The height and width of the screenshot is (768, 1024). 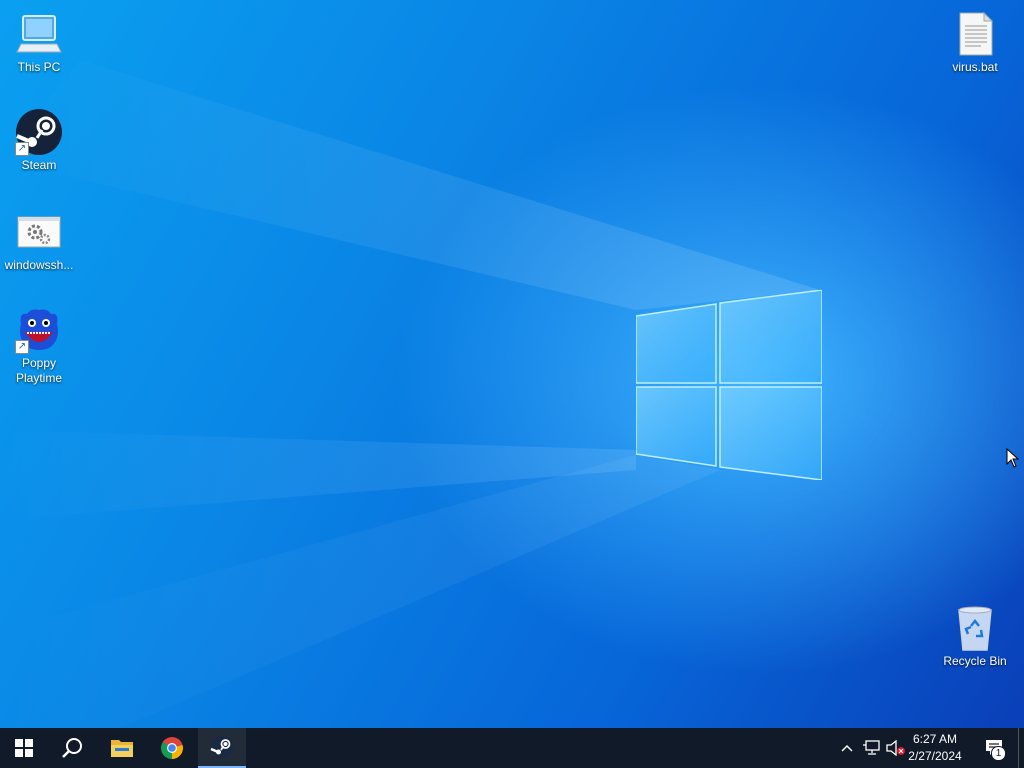 I want to click on network-button, so click(x=871, y=748).